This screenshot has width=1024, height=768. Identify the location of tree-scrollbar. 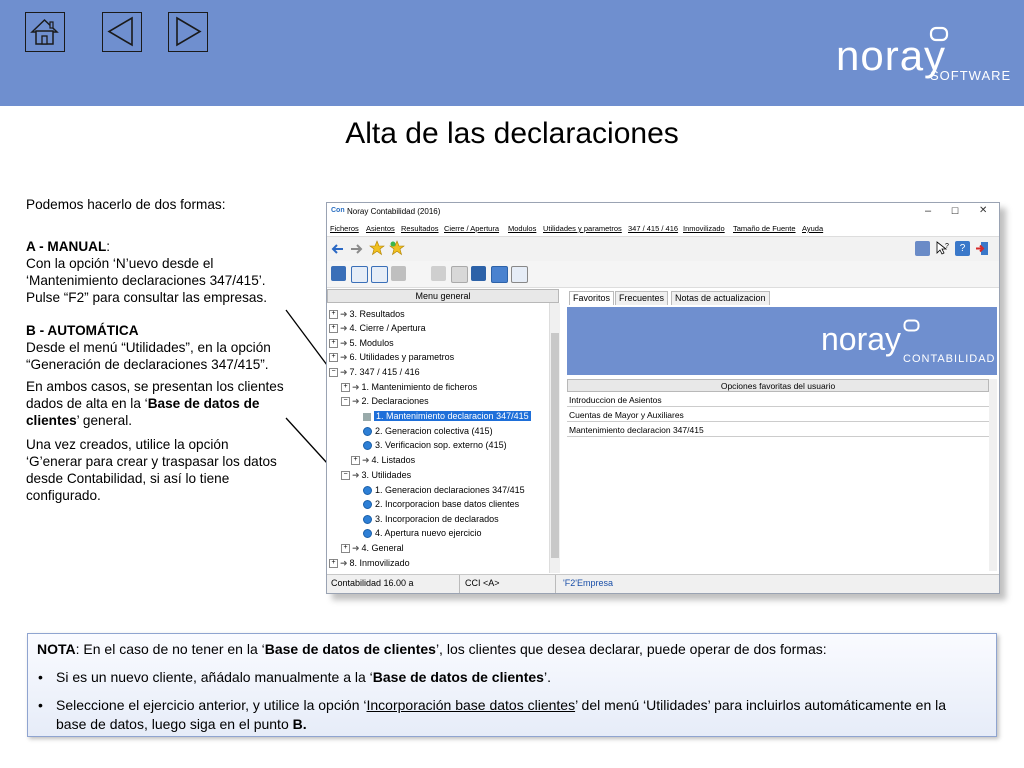
(554, 438).